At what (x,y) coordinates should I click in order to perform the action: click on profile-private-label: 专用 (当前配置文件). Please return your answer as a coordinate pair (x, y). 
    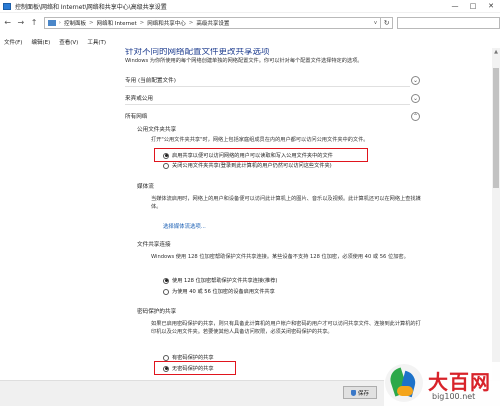
    Looking at the image, I should click on (150, 81).